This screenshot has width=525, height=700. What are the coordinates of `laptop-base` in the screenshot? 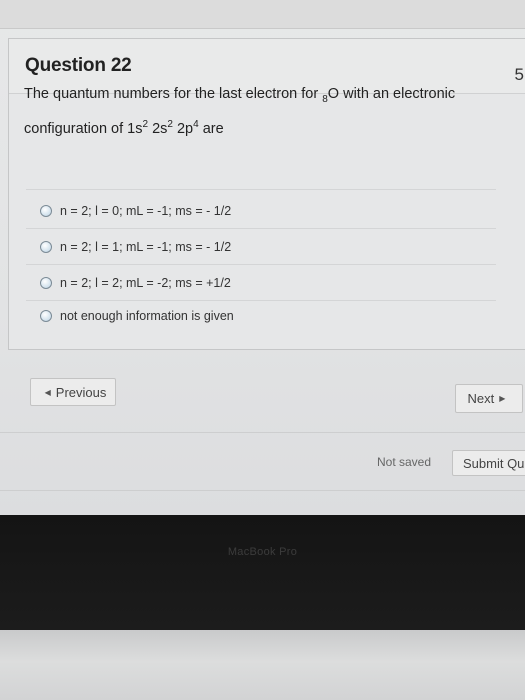 It's located at (262, 665).